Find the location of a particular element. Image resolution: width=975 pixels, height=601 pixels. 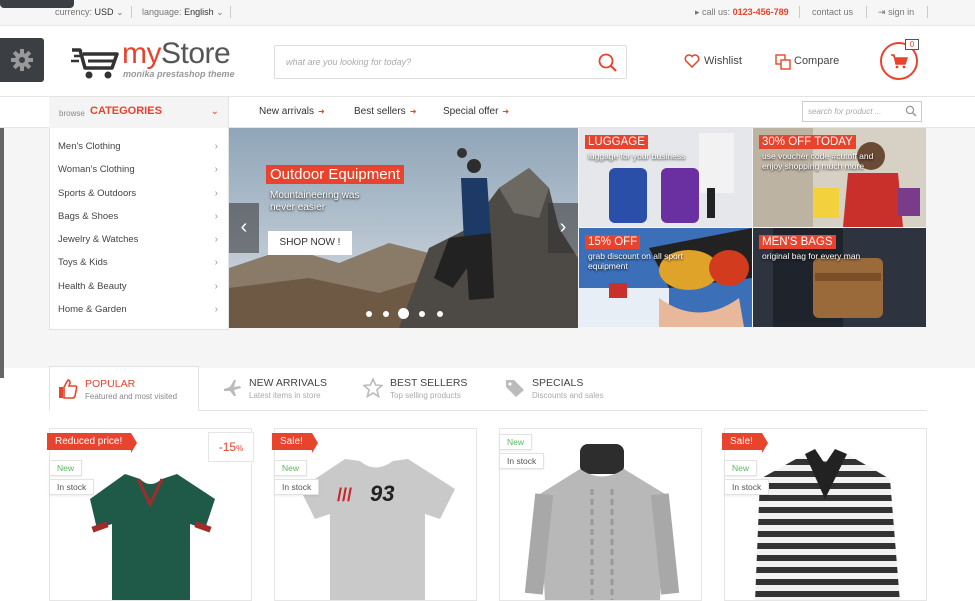

banner-title: 30% OFF TODAY is located at coordinates (807, 142).